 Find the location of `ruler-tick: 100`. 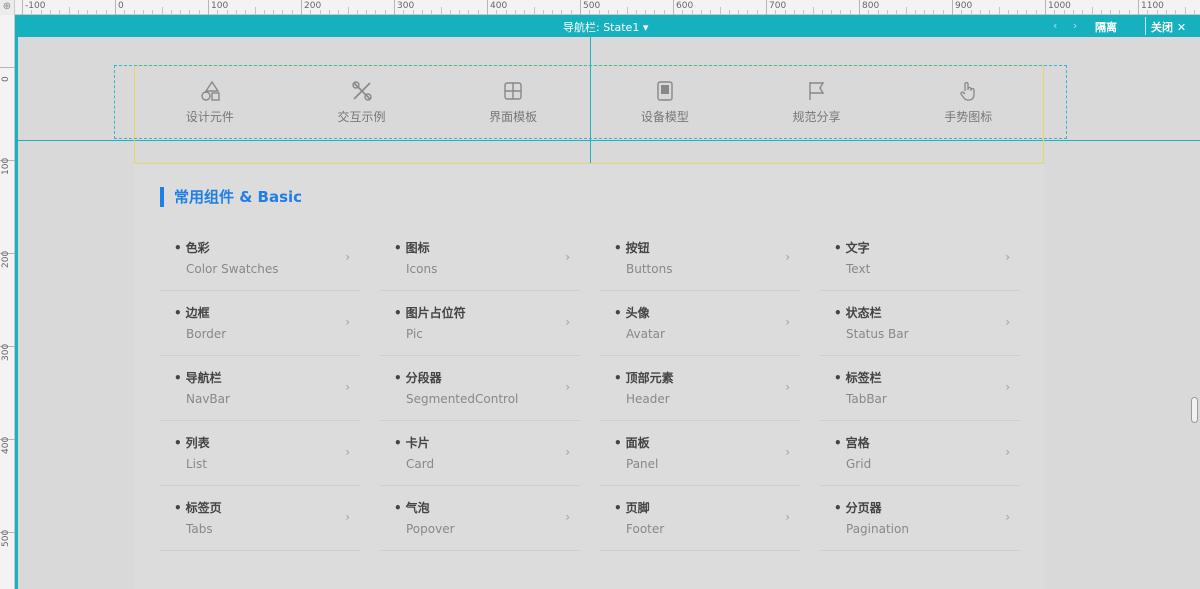

ruler-tick: 100 is located at coordinates (7, 166).